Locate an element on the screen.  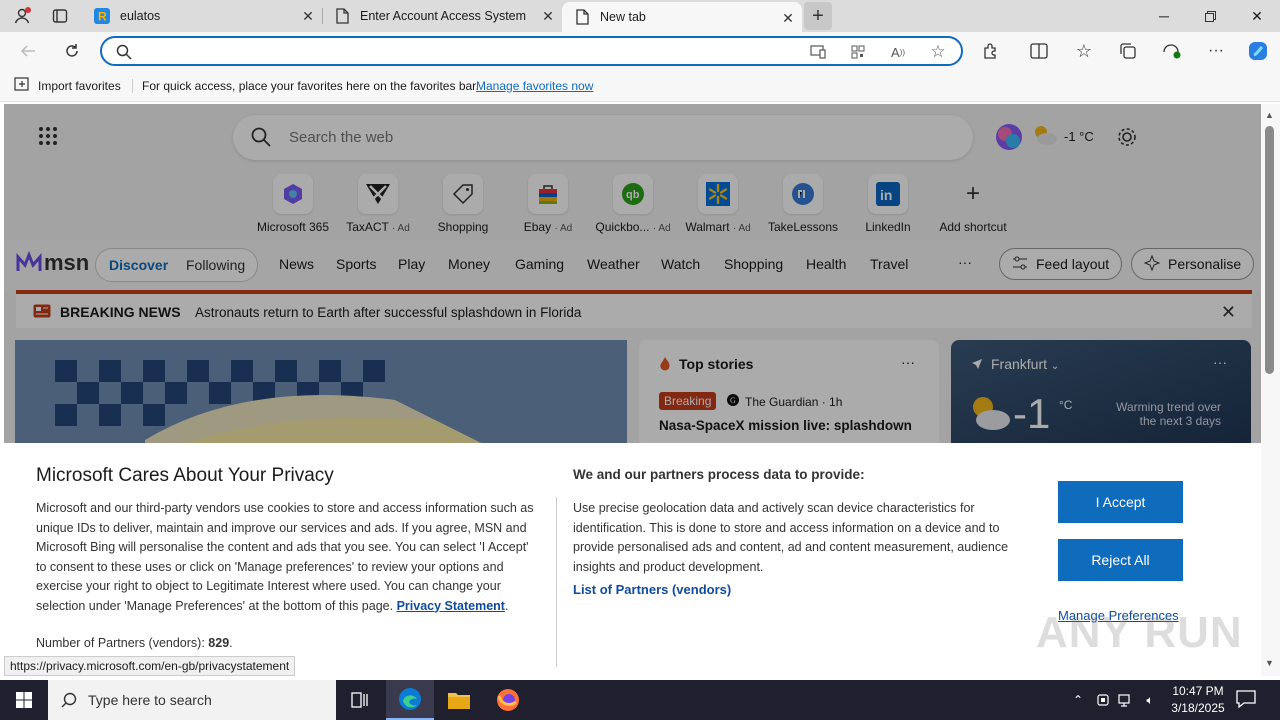
shortcut-taxact: TaxACT · Ad is located at coordinates (378, 204).